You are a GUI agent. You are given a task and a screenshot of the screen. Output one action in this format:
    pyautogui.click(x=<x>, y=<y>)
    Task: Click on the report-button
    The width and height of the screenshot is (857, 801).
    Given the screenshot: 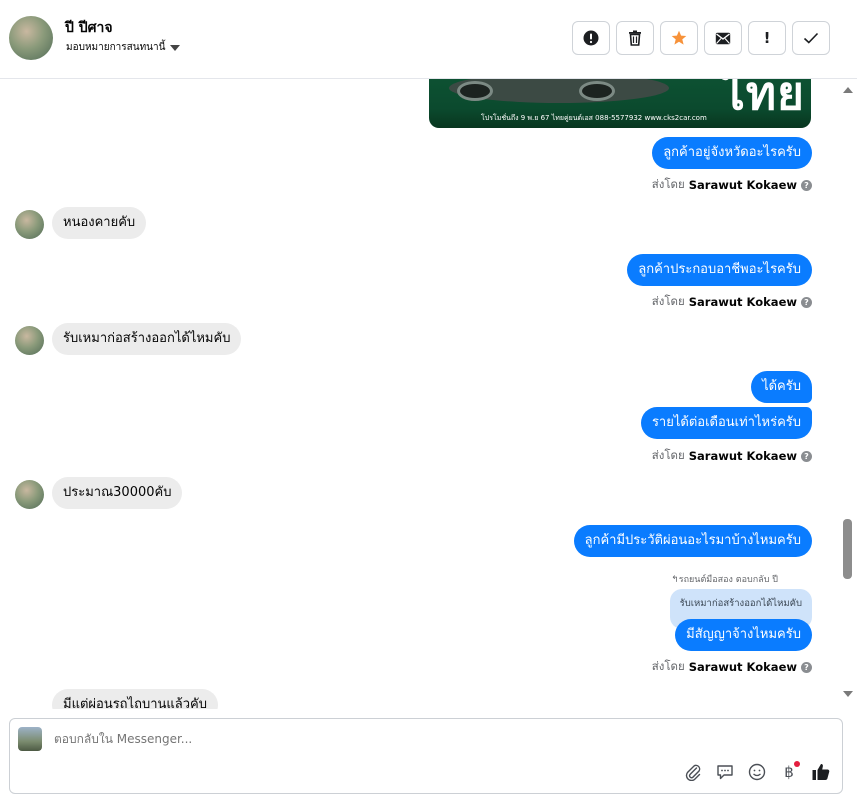 What is the action you would take?
    pyautogui.click(x=591, y=38)
    